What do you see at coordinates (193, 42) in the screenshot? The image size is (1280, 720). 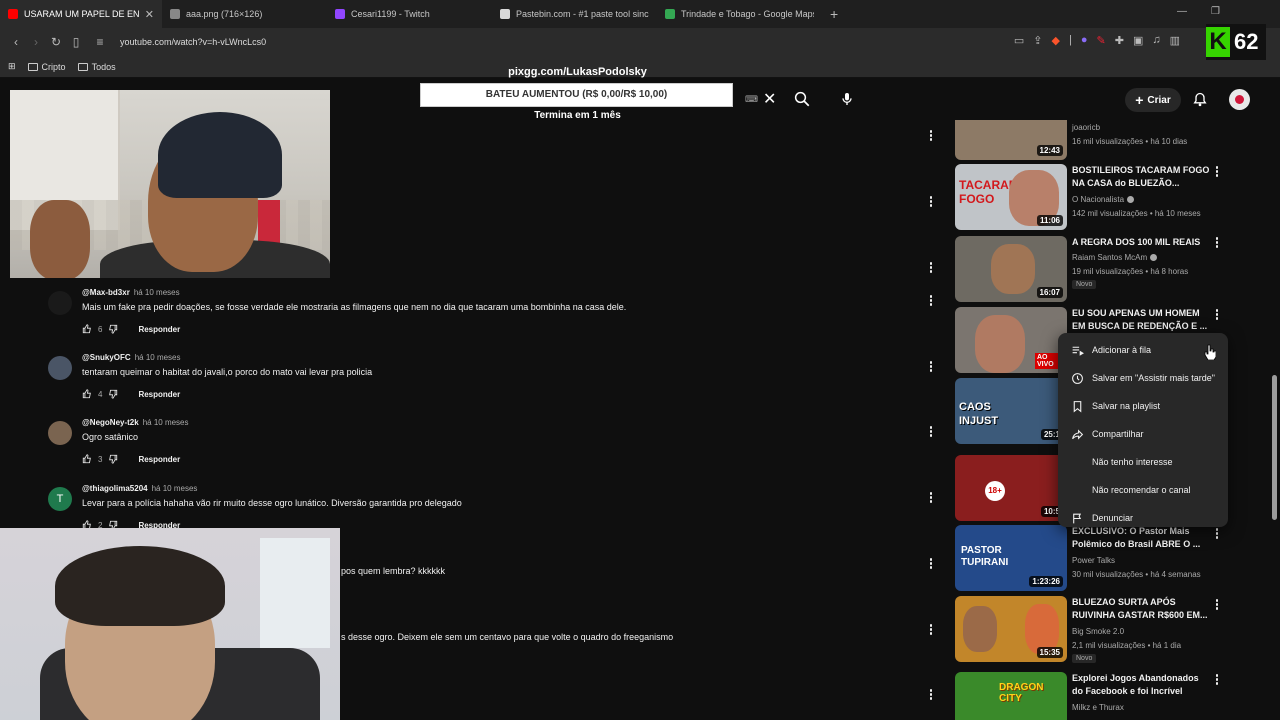 I see `url-field: youtube.com/watch?v=h-vLWncLcs0` at bounding box center [193, 42].